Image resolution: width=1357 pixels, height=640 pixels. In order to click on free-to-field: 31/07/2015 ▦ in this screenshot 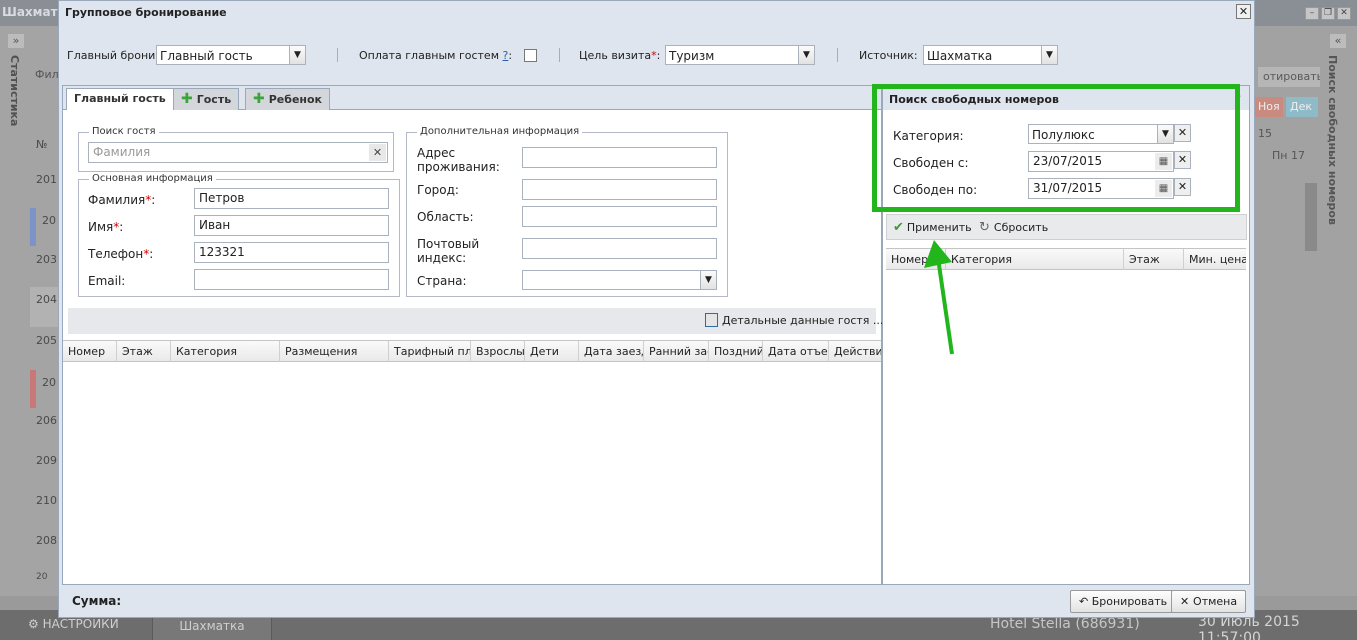, I will do `click(1101, 188)`.